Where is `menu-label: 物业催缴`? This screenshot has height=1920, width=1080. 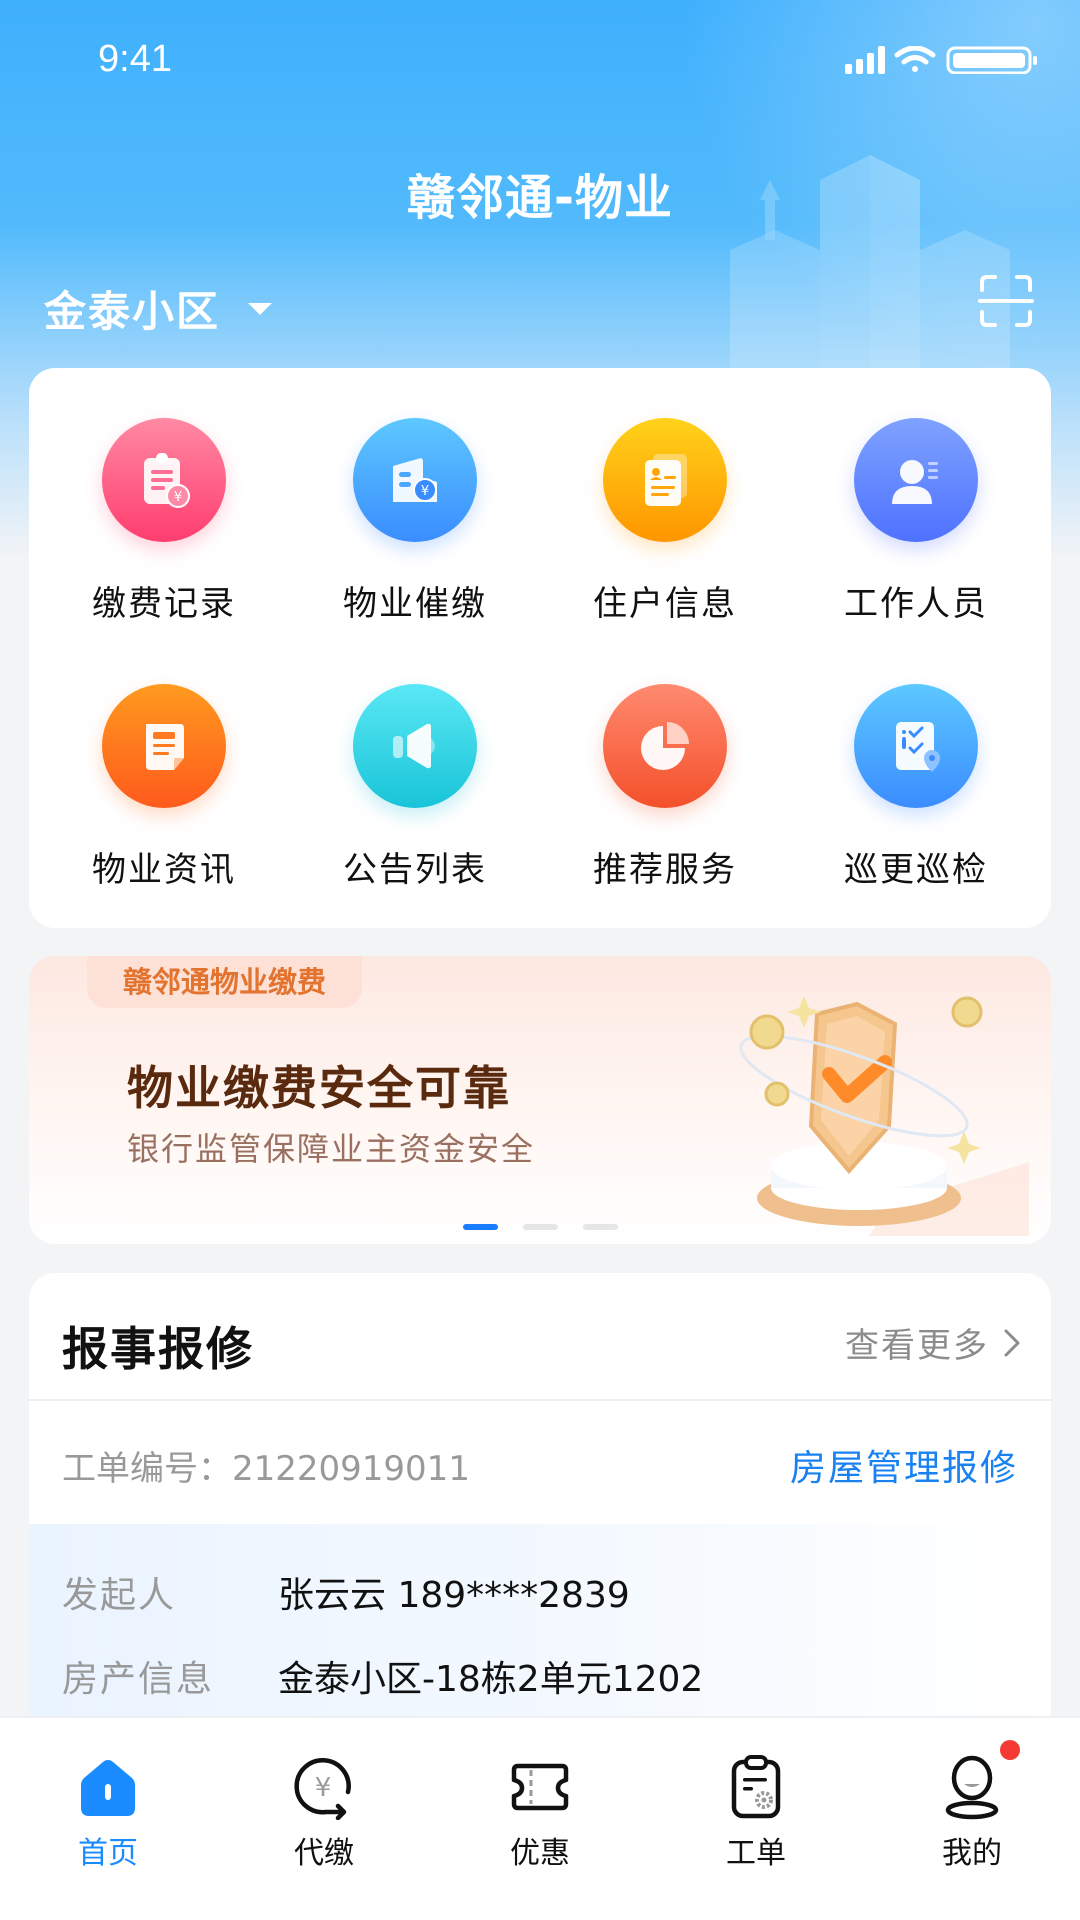
menu-label: 物业催缴 is located at coordinates (415, 604).